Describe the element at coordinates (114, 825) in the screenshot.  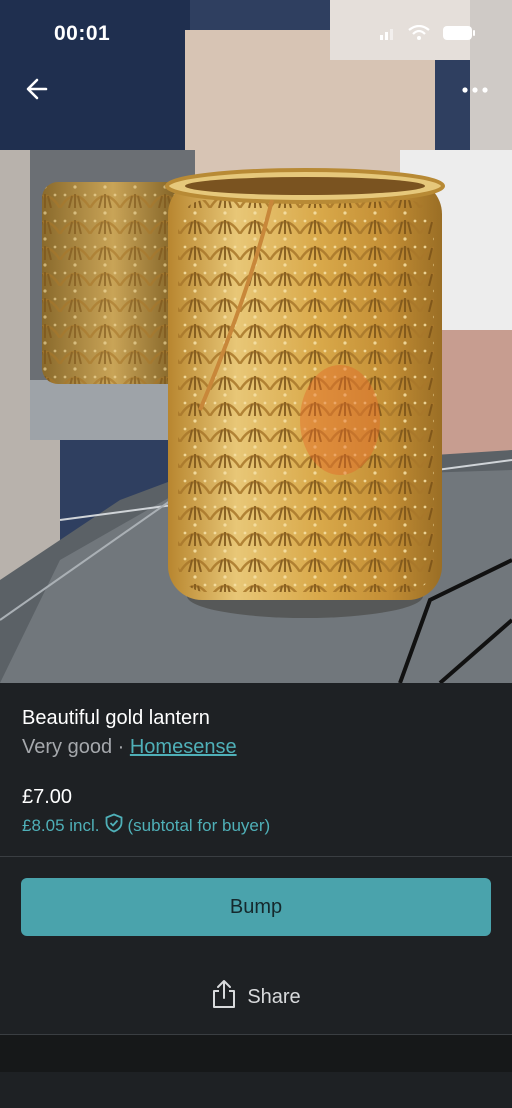
I see `shield-check-icon` at that location.